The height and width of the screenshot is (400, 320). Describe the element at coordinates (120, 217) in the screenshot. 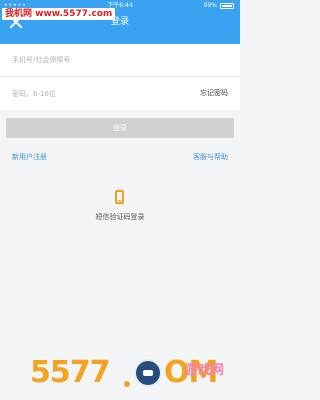

I see `sms-login-label: 短信验证码登录` at that location.